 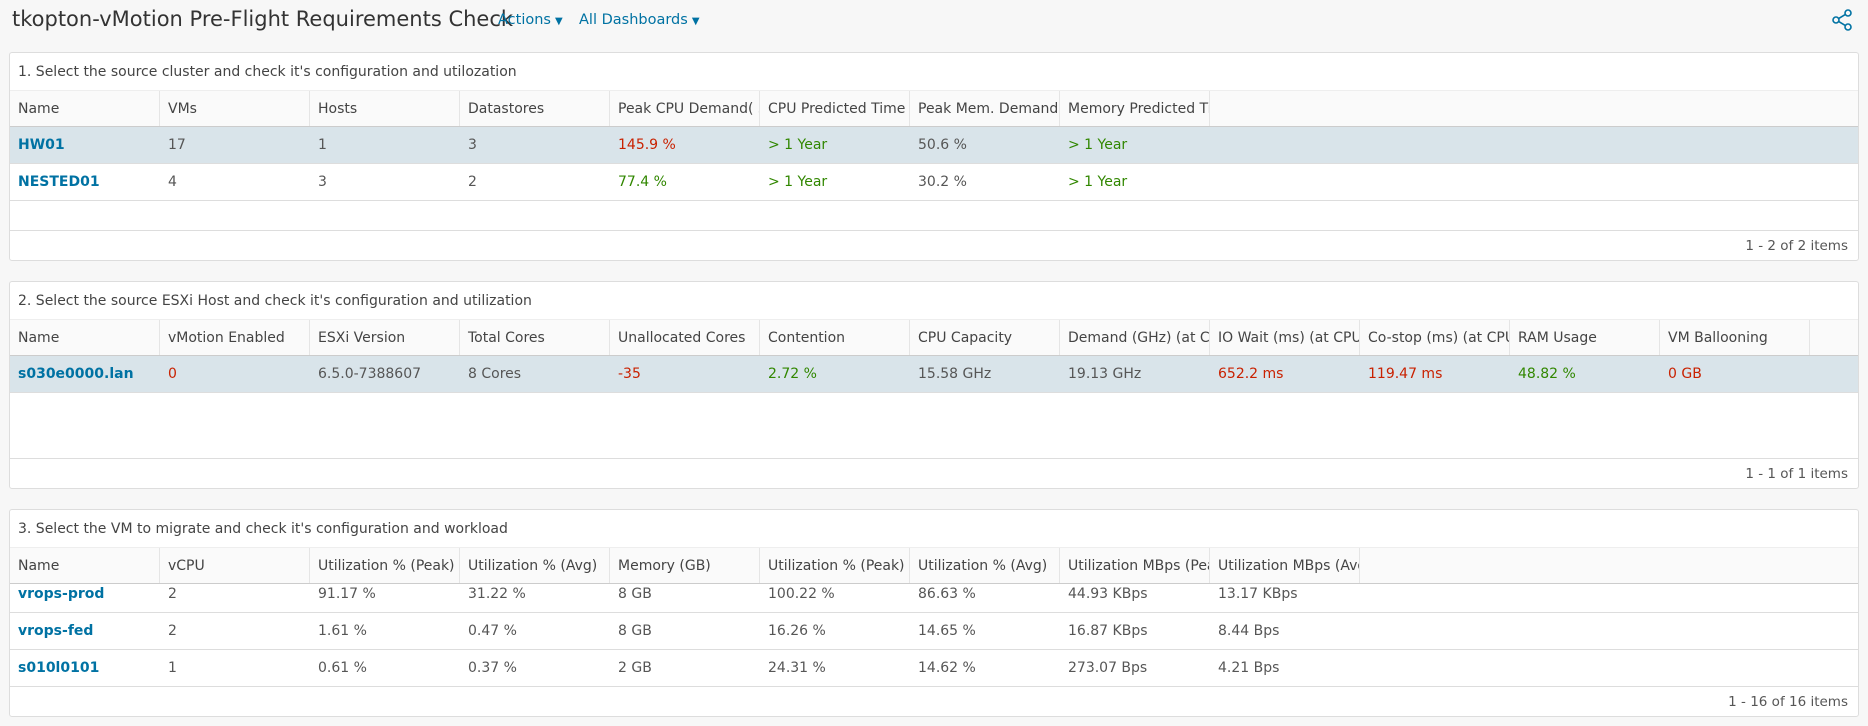 What do you see at coordinates (1842, 20) in the screenshot?
I see `share-icon` at bounding box center [1842, 20].